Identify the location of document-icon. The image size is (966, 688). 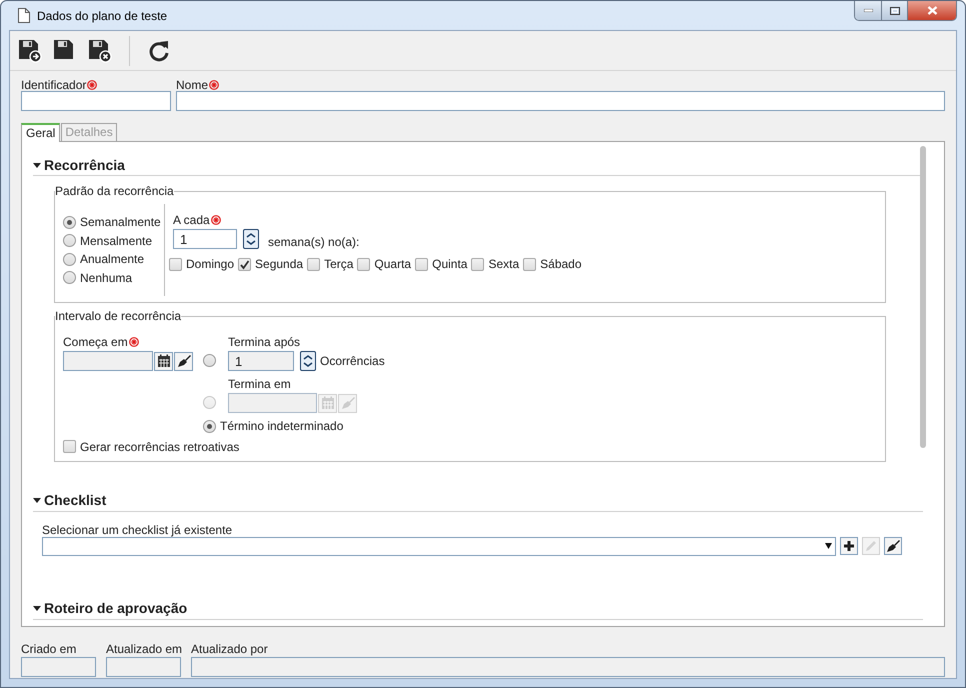
(24, 15).